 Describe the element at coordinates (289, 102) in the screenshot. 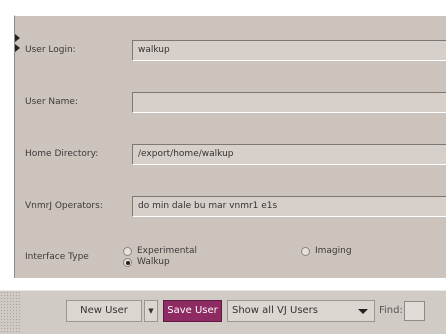

I see `user-name-field` at that location.